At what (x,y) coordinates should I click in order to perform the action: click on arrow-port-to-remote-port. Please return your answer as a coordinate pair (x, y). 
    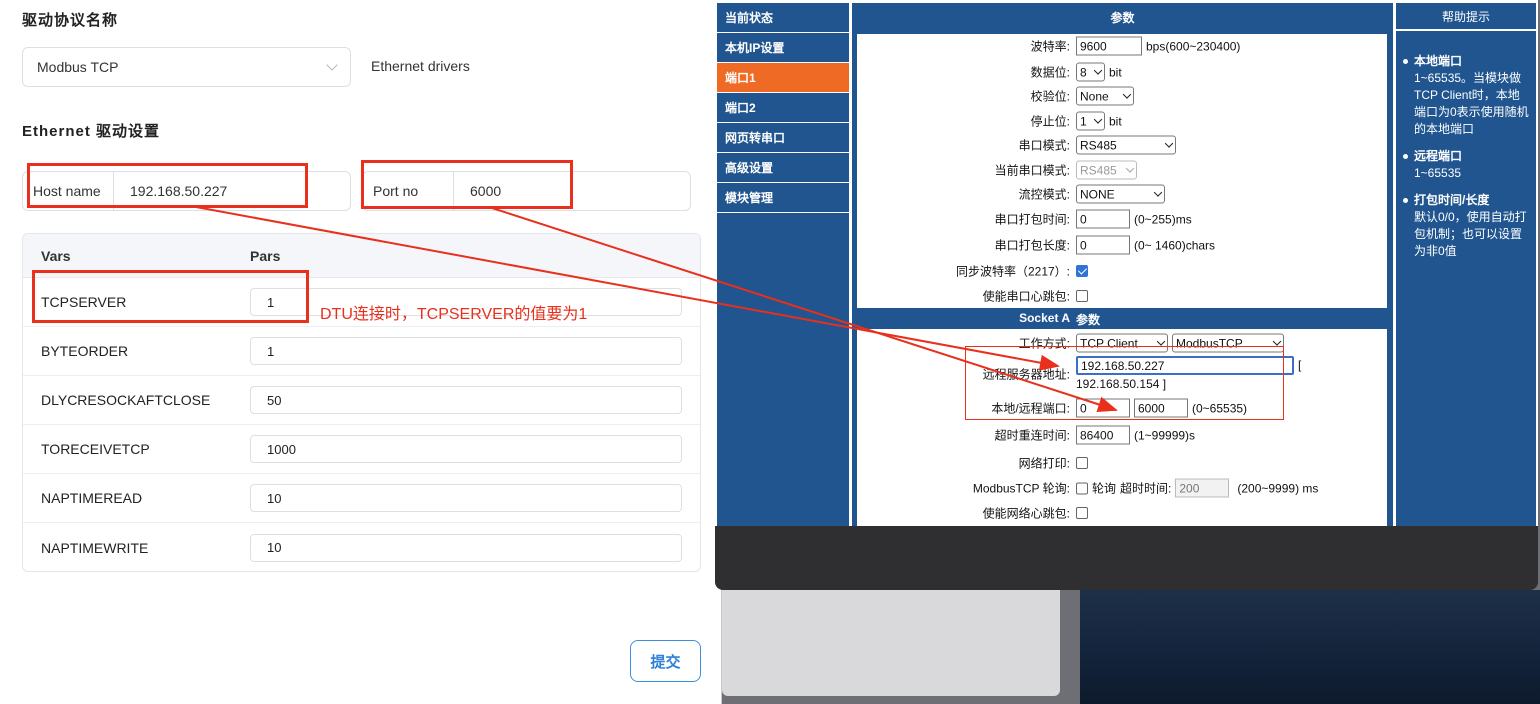
    Looking at the image, I should click on (804, 310).